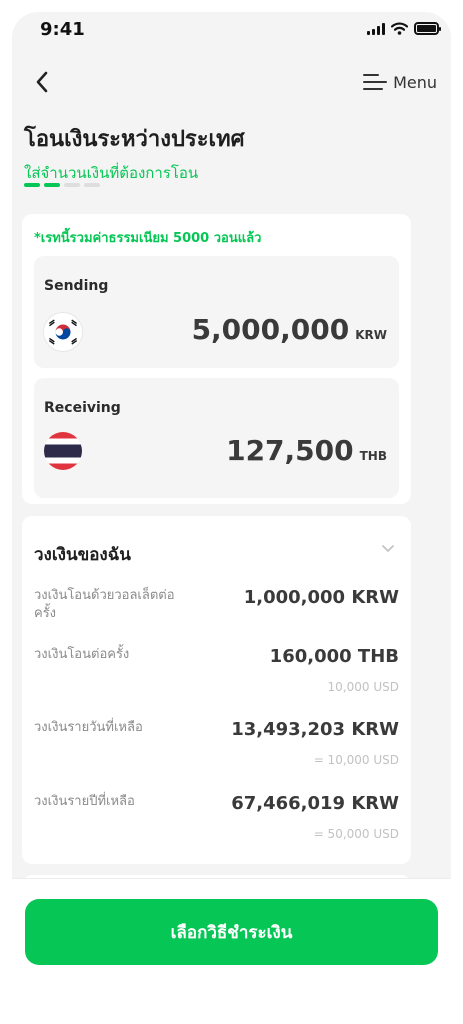 The height and width of the screenshot is (1024, 463). Describe the element at coordinates (82, 555) in the screenshot. I see `limits-title: วงเงินของฉัน` at that location.